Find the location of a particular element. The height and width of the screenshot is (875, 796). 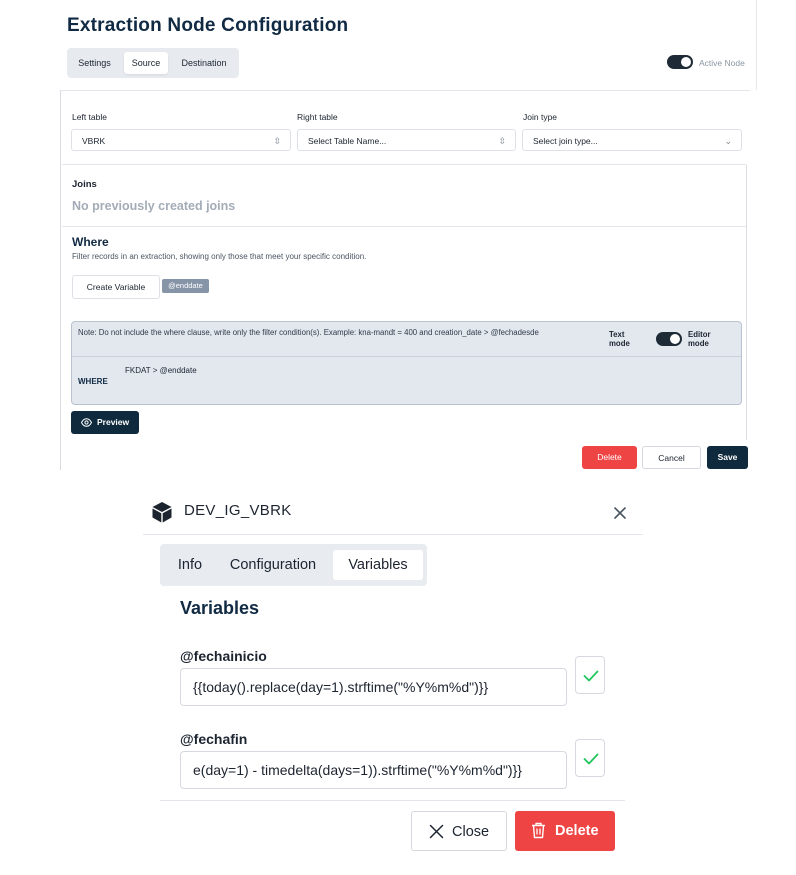

joins-heading: Joins is located at coordinates (84, 184).